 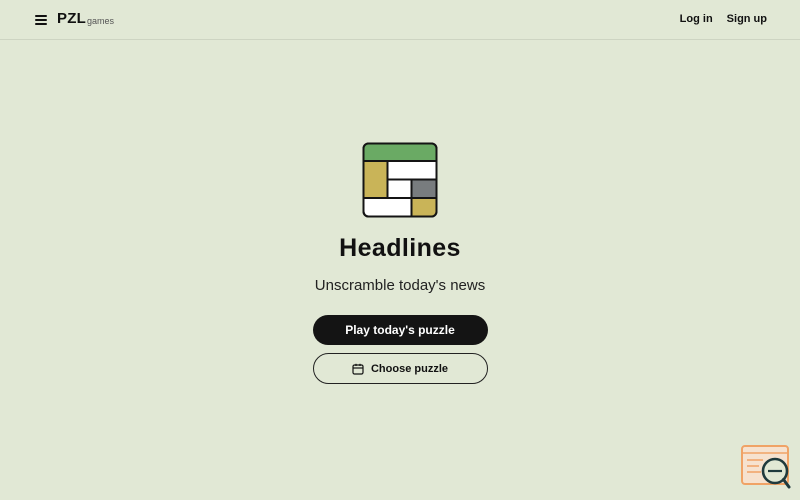 I want to click on headlines-grid-logo-icon, so click(x=400, y=180).